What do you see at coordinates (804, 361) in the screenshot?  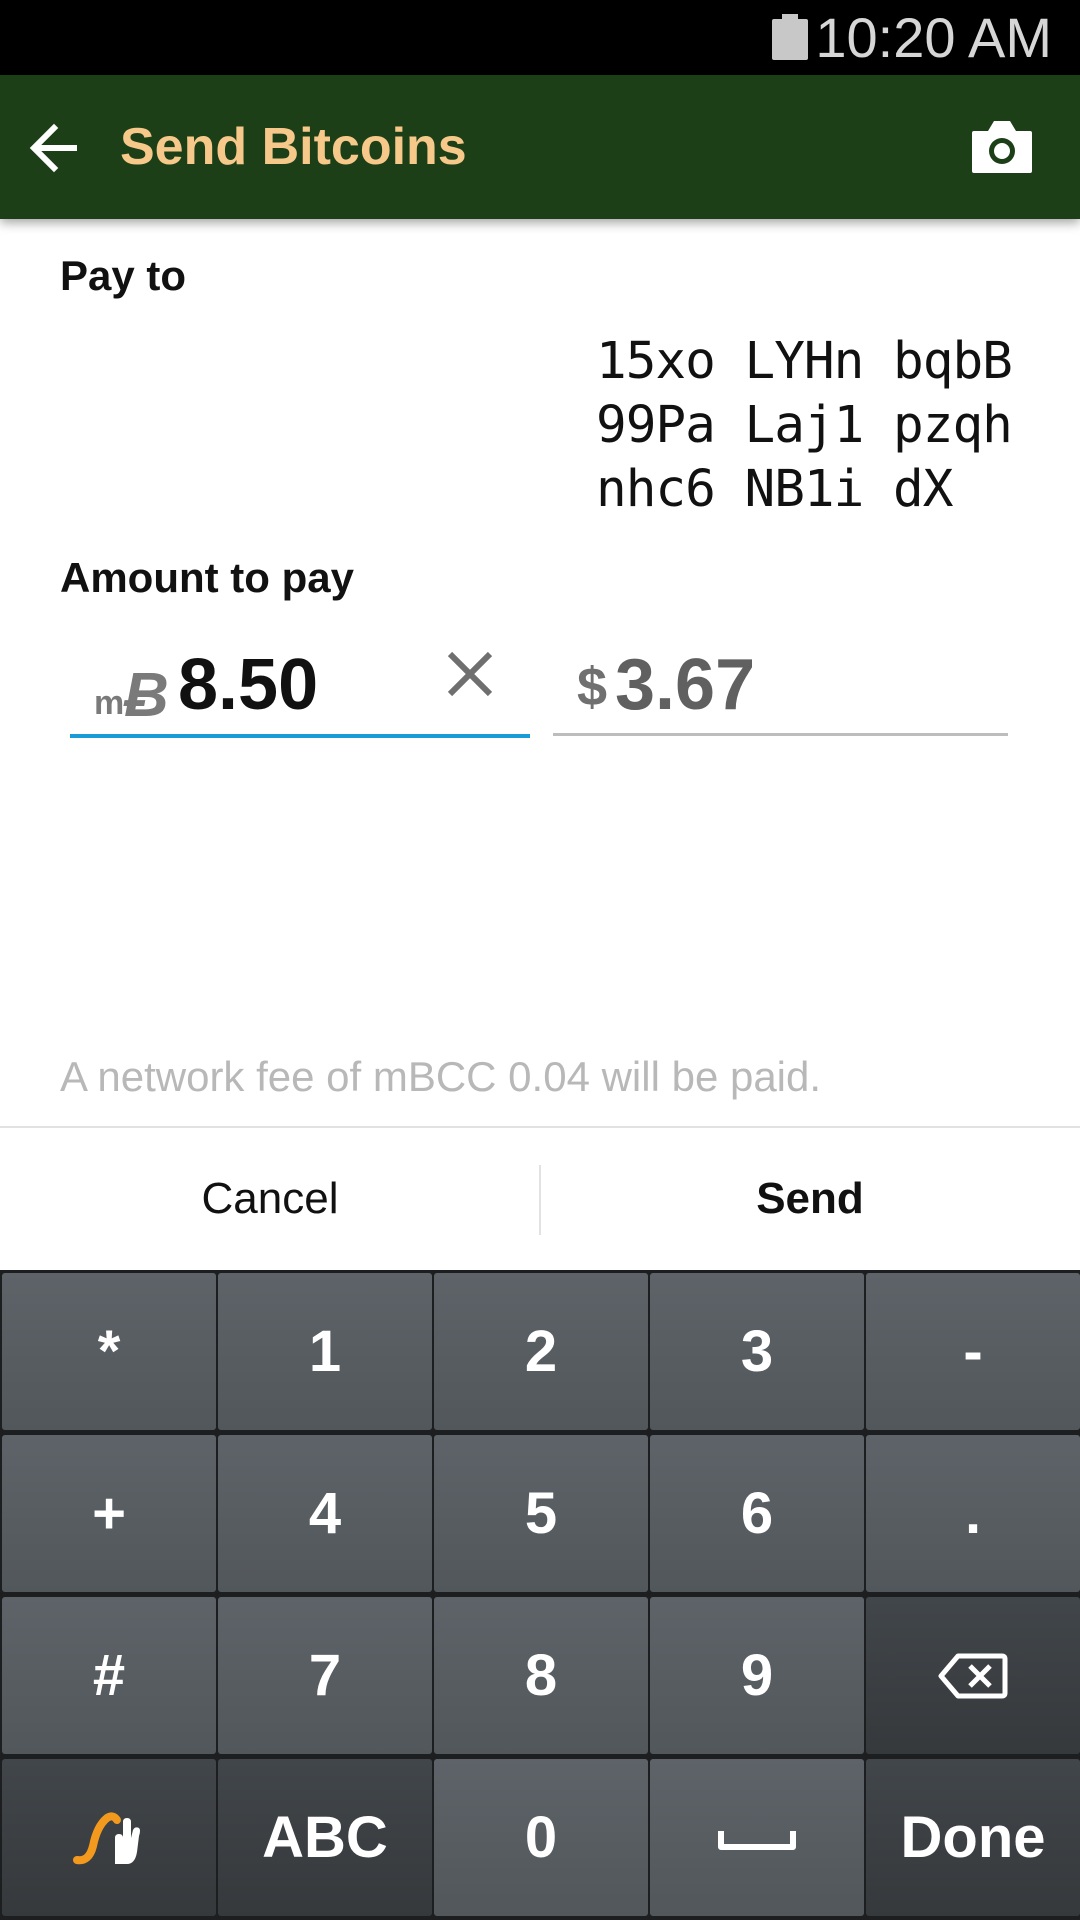 I see `address-line: 15xo LYHn bqbB` at bounding box center [804, 361].